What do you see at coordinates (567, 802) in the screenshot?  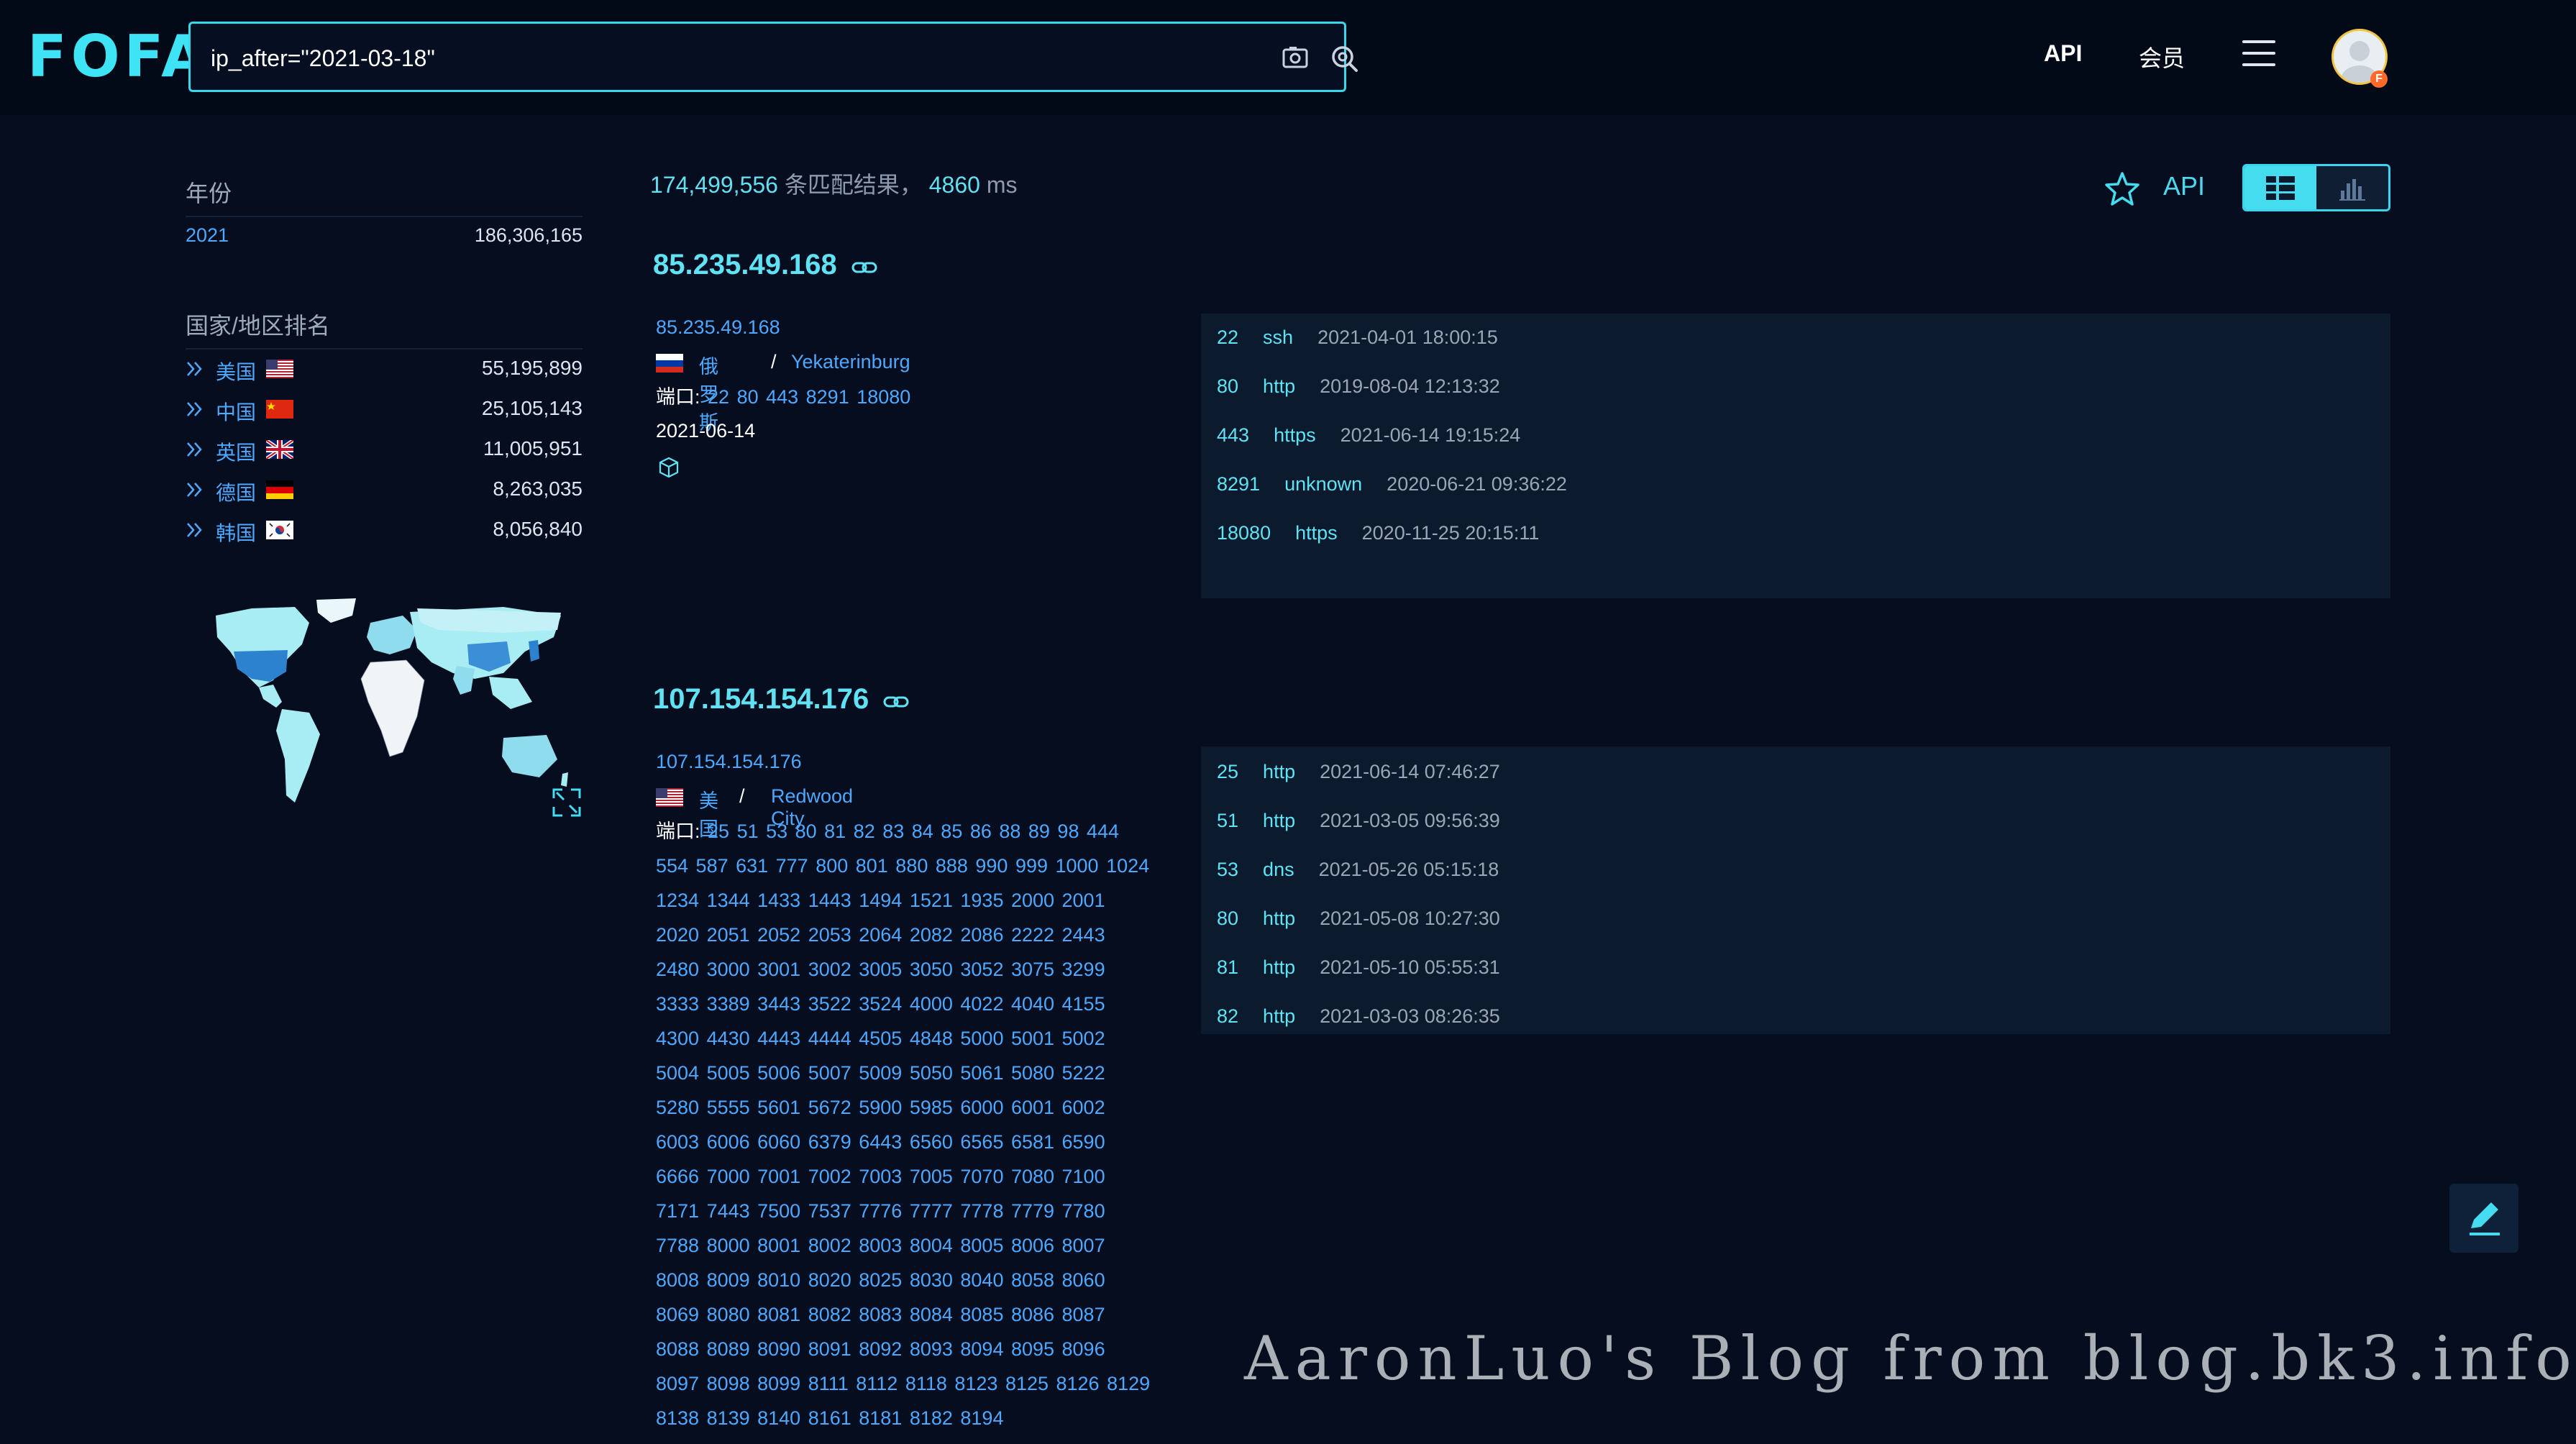 I see `expand-icon` at bounding box center [567, 802].